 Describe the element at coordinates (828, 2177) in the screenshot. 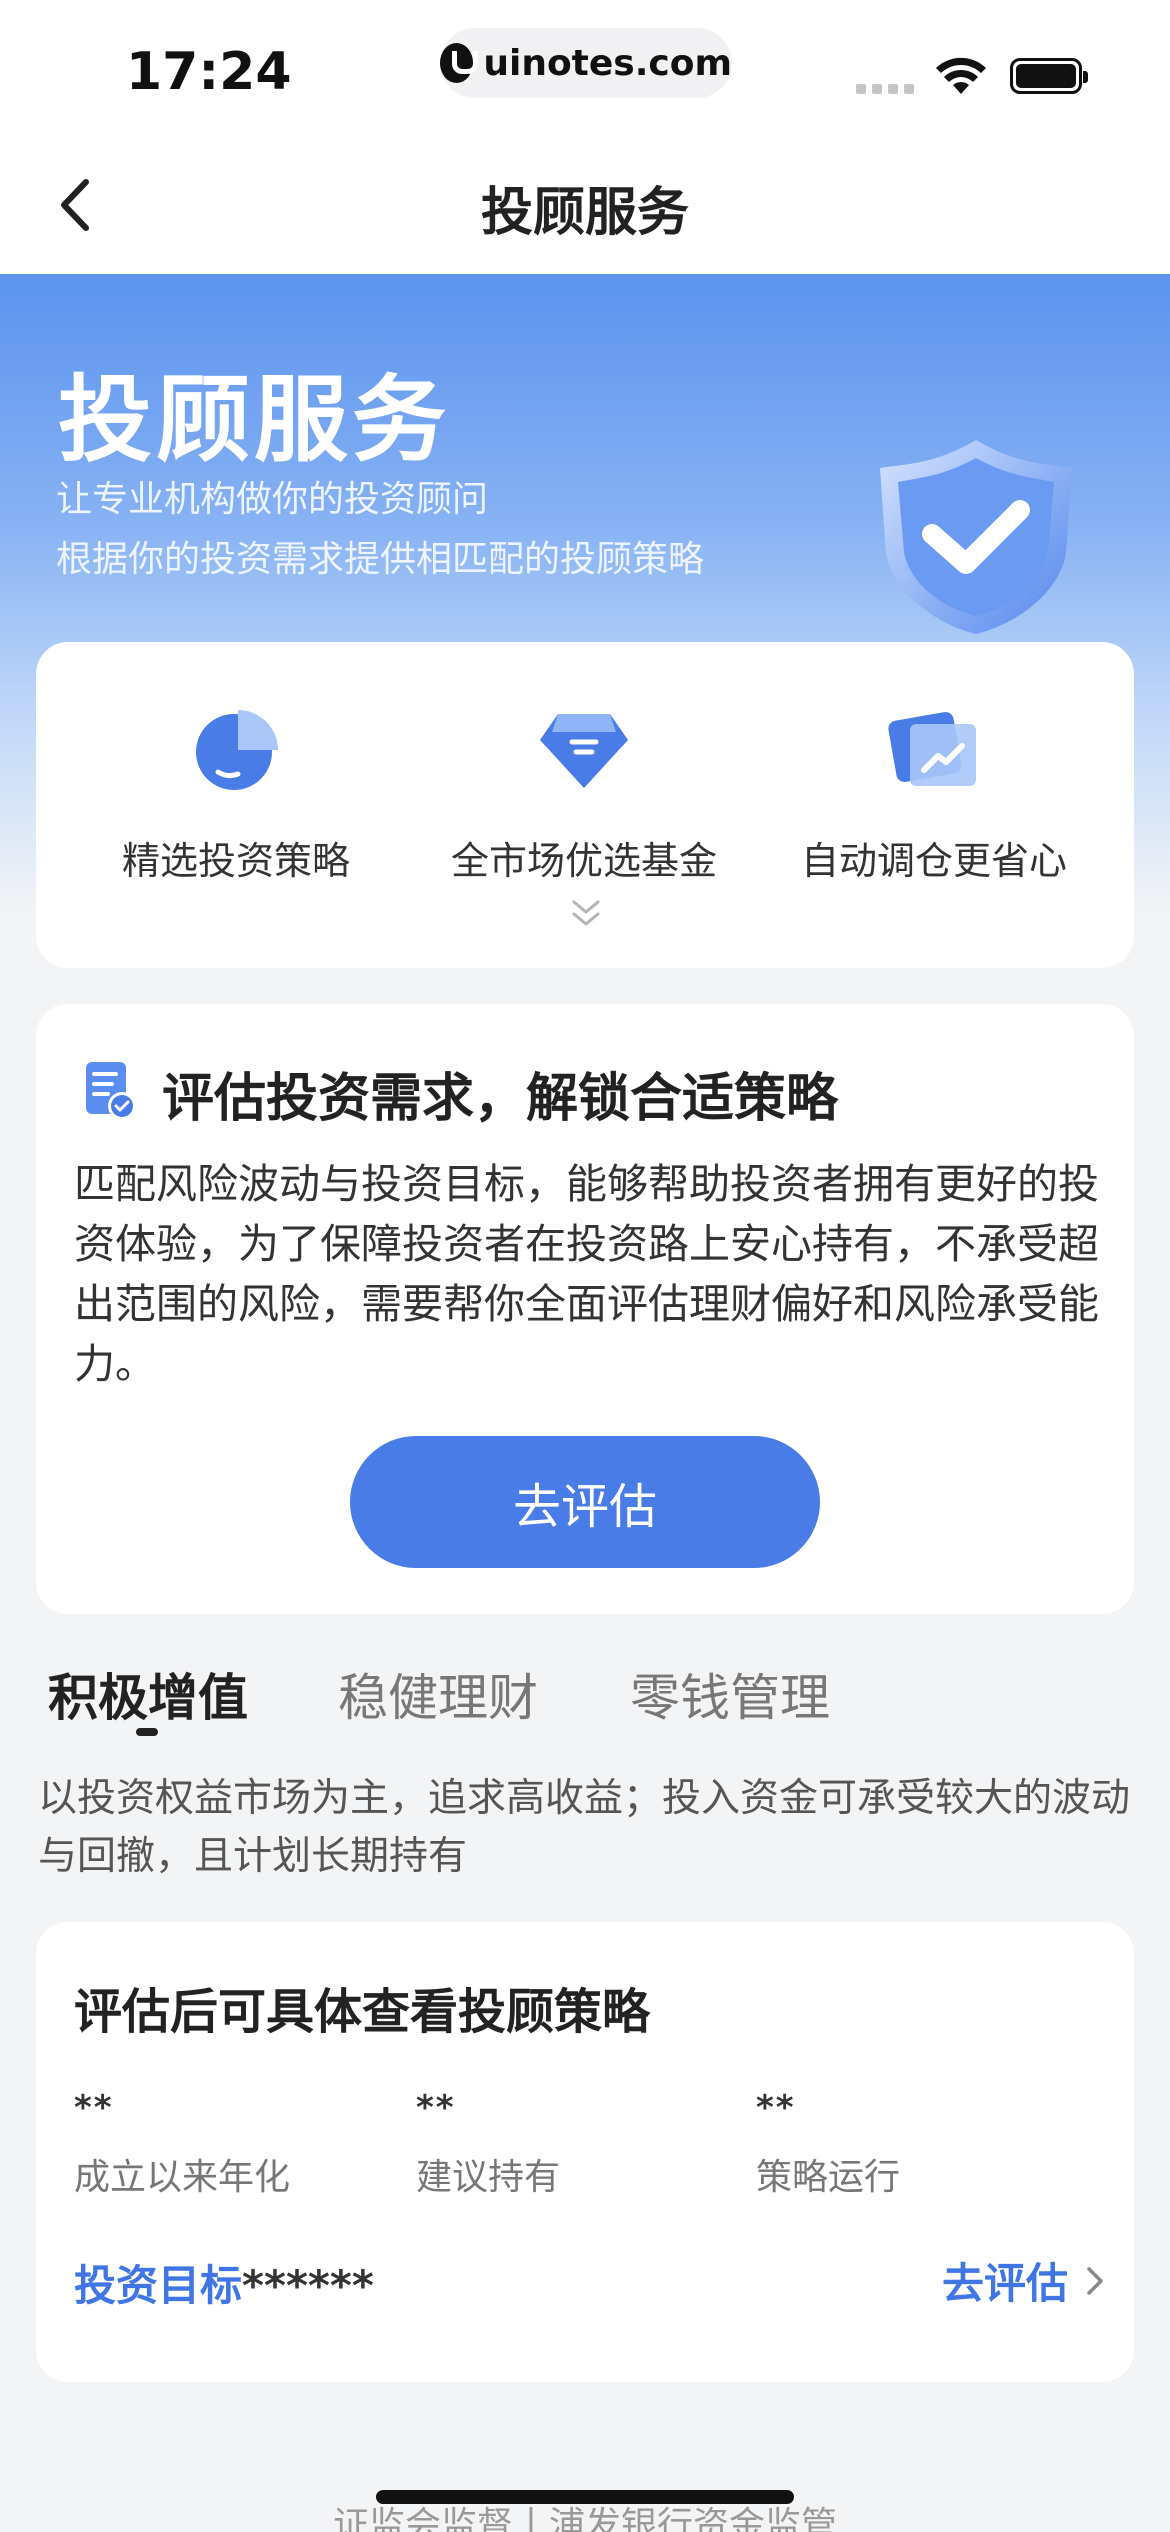

I see `metric-label: 策略运行` at that location.